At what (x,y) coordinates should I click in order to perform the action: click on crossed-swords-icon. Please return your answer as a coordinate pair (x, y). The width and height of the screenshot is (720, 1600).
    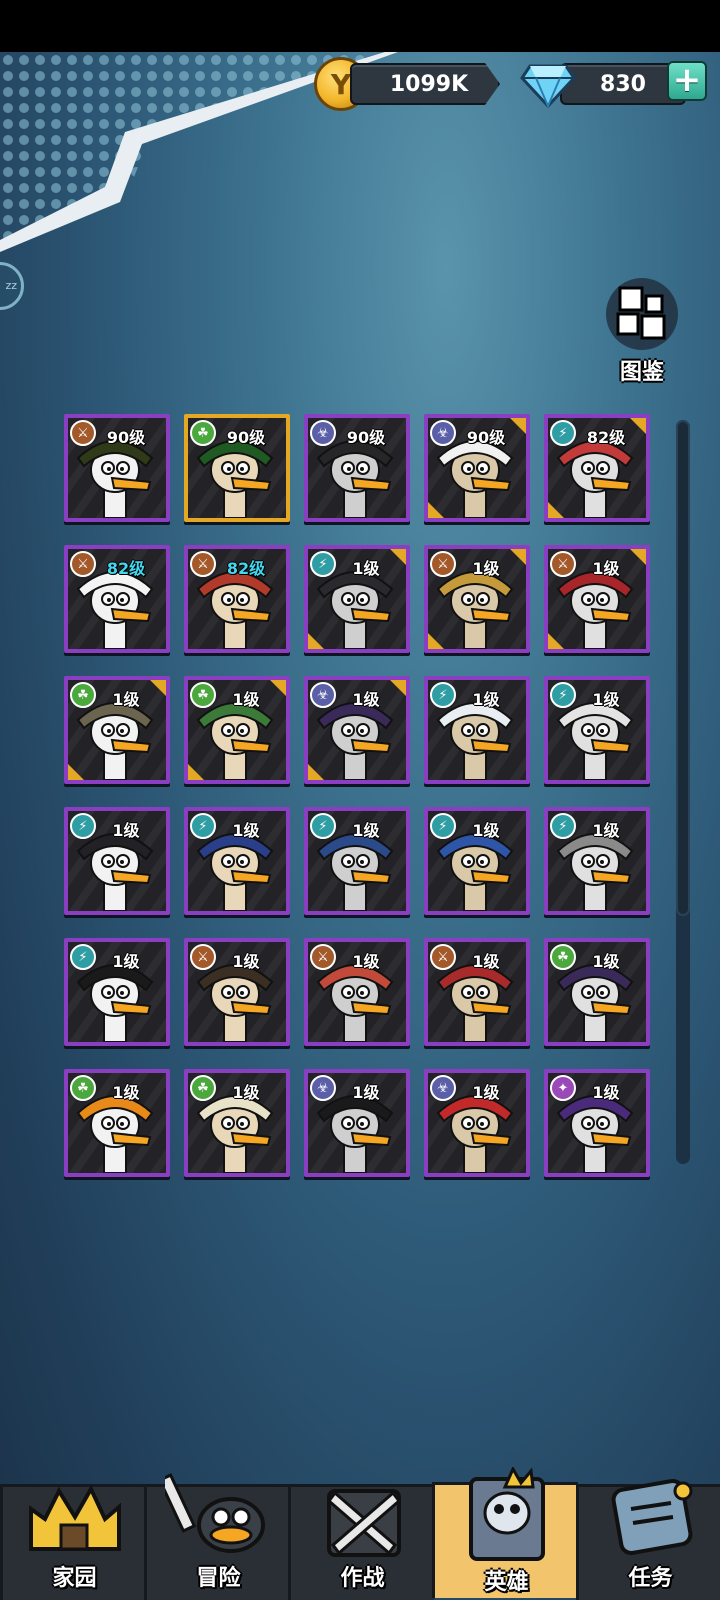
    Looking at the image, I should click on (364, 1523).